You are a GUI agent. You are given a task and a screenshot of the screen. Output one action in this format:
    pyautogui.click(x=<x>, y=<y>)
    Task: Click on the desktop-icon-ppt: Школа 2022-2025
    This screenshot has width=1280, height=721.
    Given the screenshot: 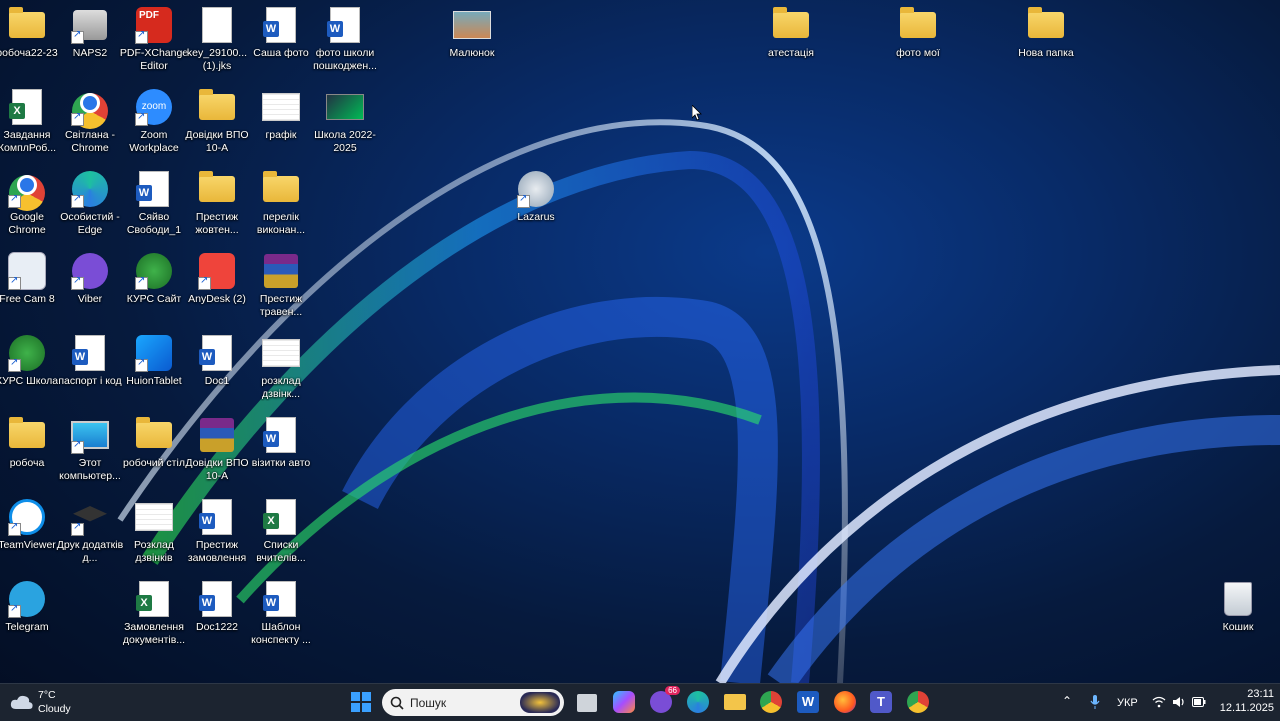 What is the action you would take?
    pyautogui.click(x=345, y=121)
    